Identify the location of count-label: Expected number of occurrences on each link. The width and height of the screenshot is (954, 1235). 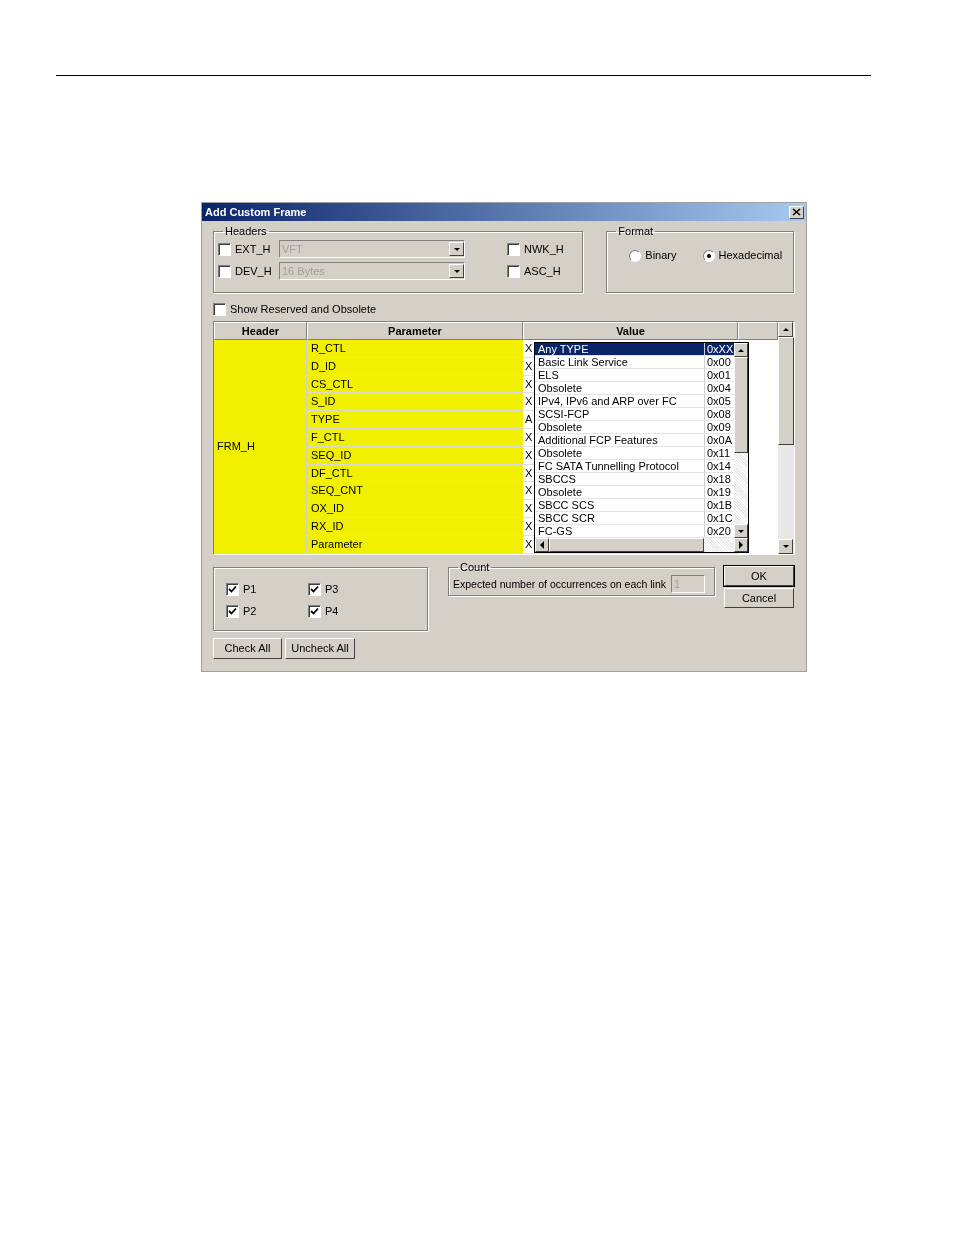
(560, 584).